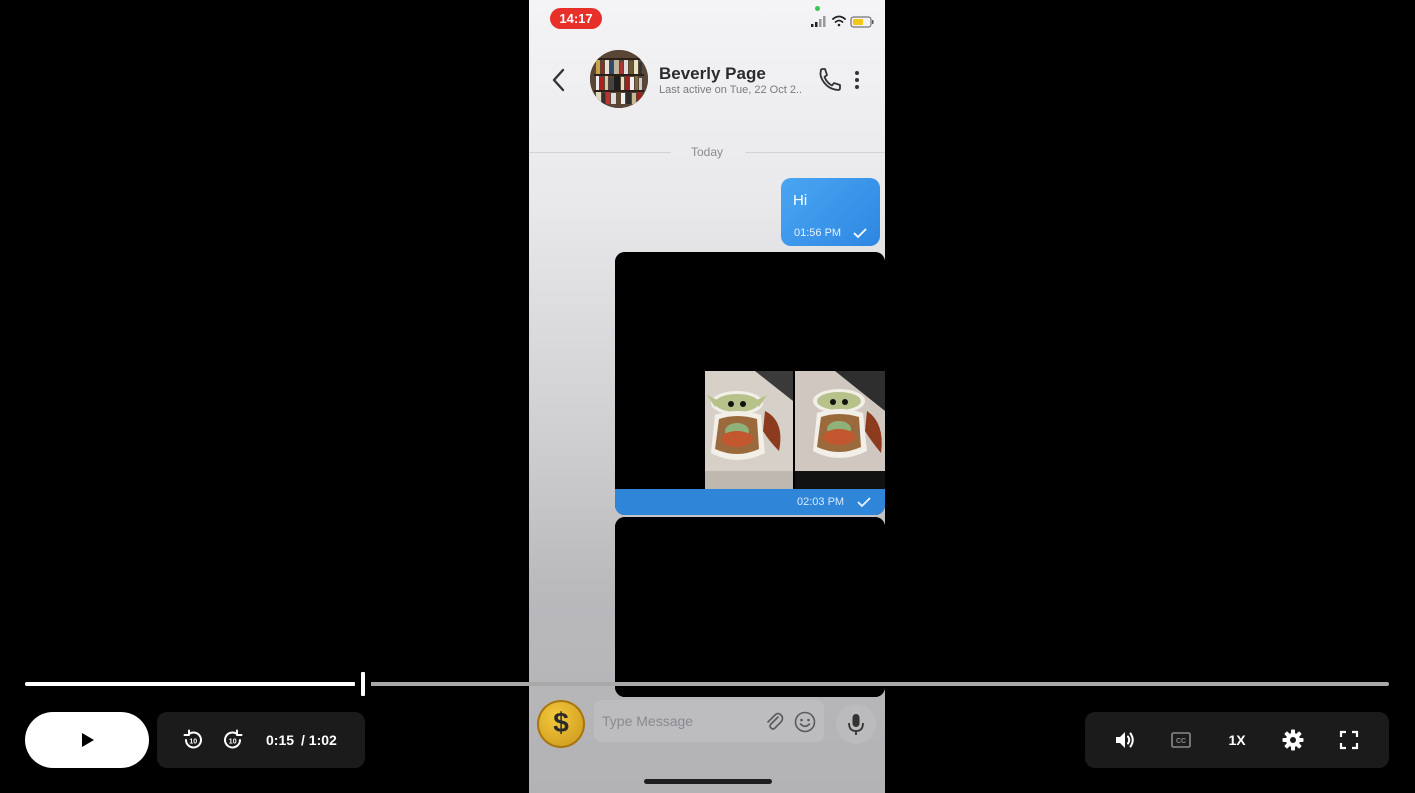 The height and width of the screenshot is (793, 1415). I want to click on message-text: Hi, so click(800, 200).